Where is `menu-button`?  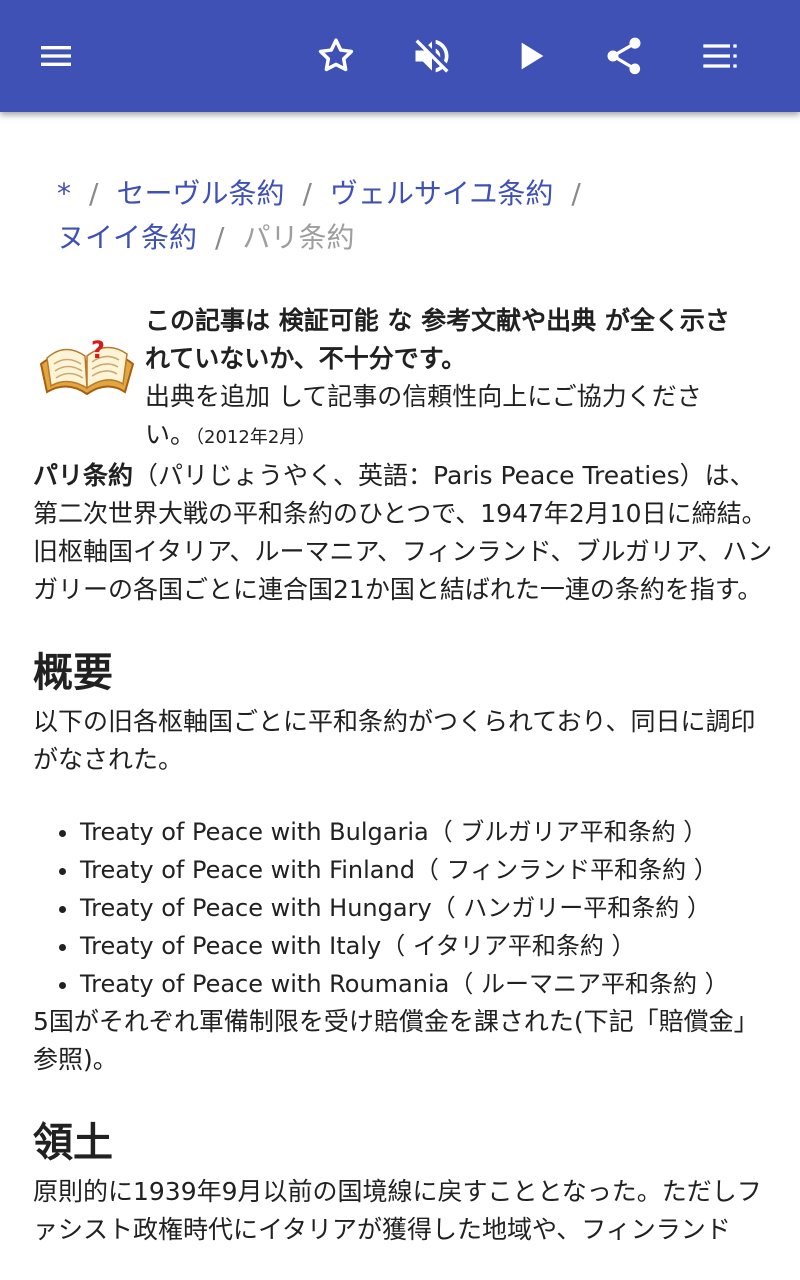
menu-button is located at coordinates (56, 56).